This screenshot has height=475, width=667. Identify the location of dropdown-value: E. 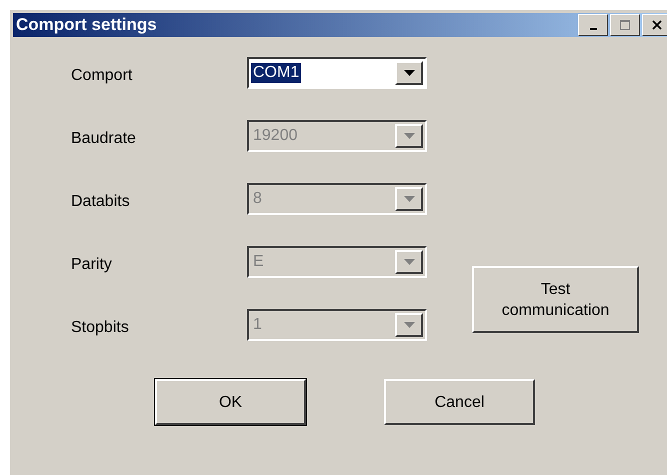
(258, 262).